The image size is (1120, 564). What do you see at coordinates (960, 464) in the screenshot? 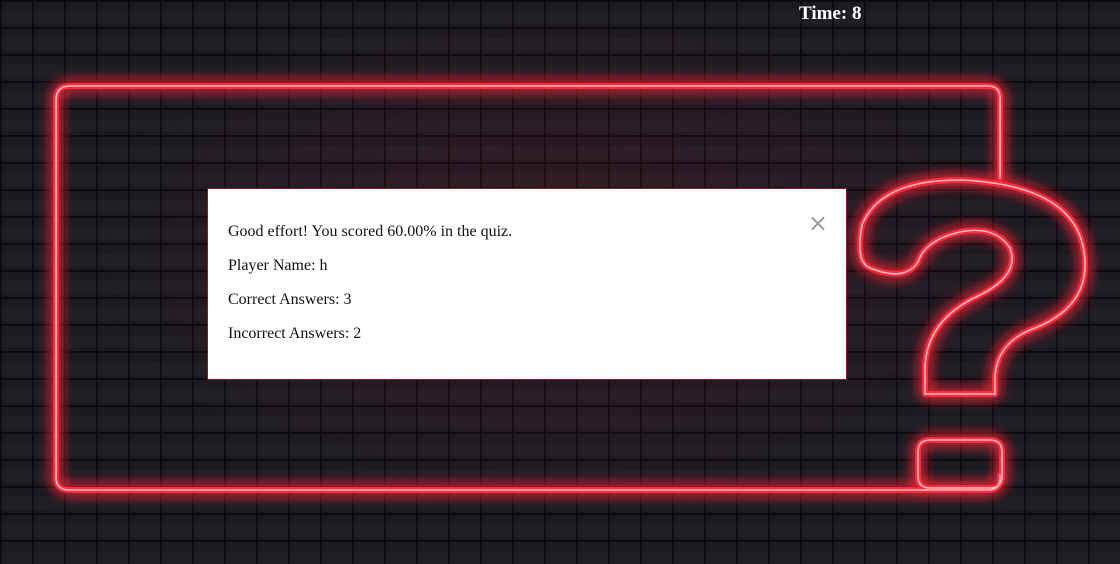
I see `neon-question-dot` at bounding box center [960, 464].